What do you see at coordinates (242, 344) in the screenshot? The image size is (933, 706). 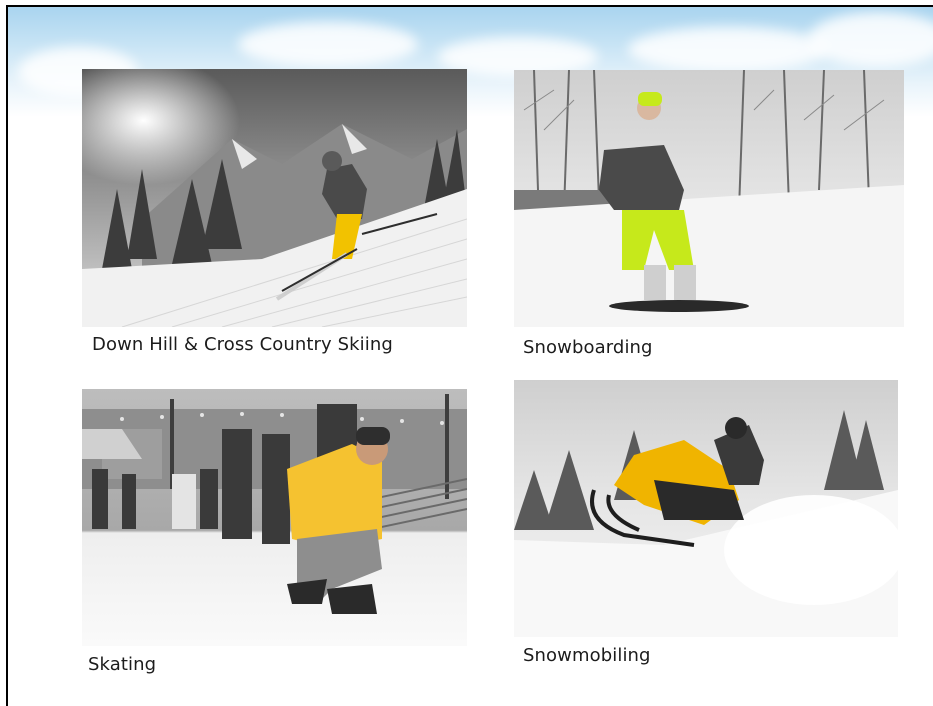 I see `activity-caption-skiing: Down Hill & Cross Country Skiing` at bounding box center [242, 344].